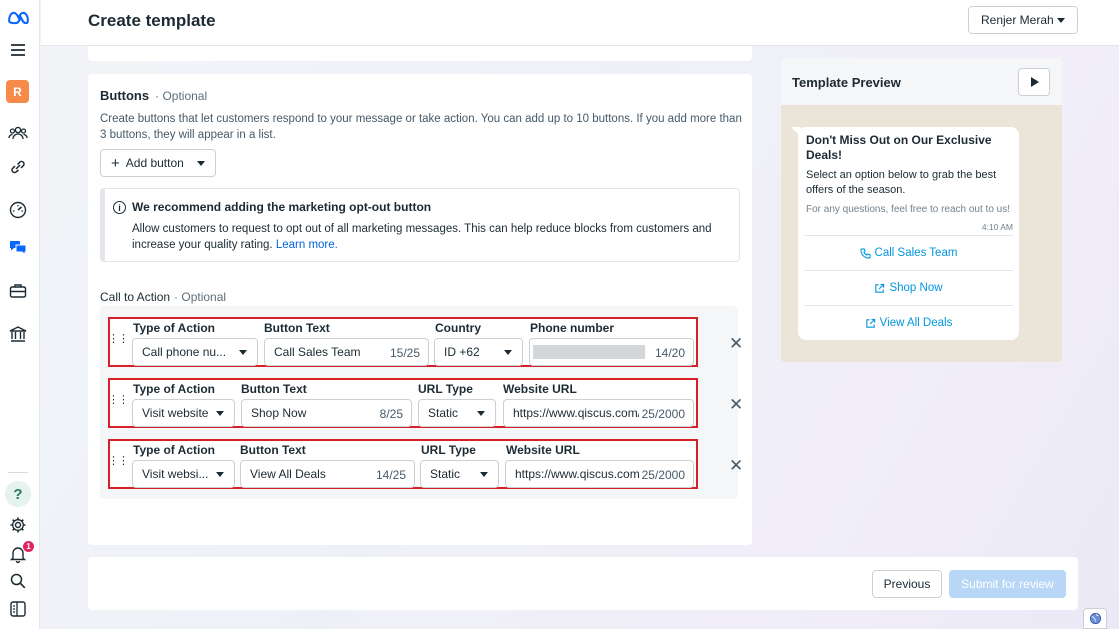 The image size is (1119, 629). What do you see at coordinates (163, 297) in the screenshot?
I see `cta-section-title: Call to Action · Optional` at bounding box center [163, 297].